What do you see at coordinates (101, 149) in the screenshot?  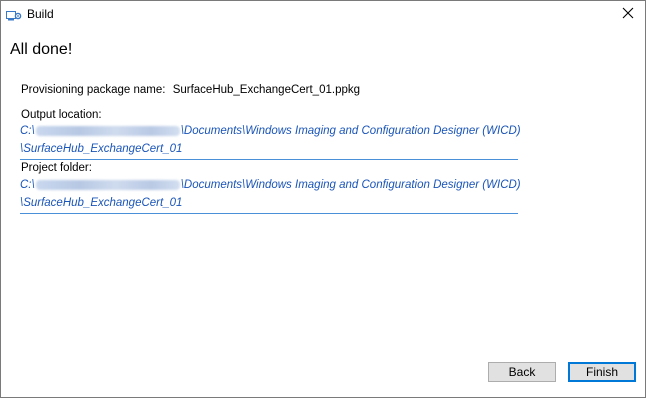 I see `output-location-path-line2: \SurfaceHub_ExchangeCert_01` at bounding box center [101, 149].